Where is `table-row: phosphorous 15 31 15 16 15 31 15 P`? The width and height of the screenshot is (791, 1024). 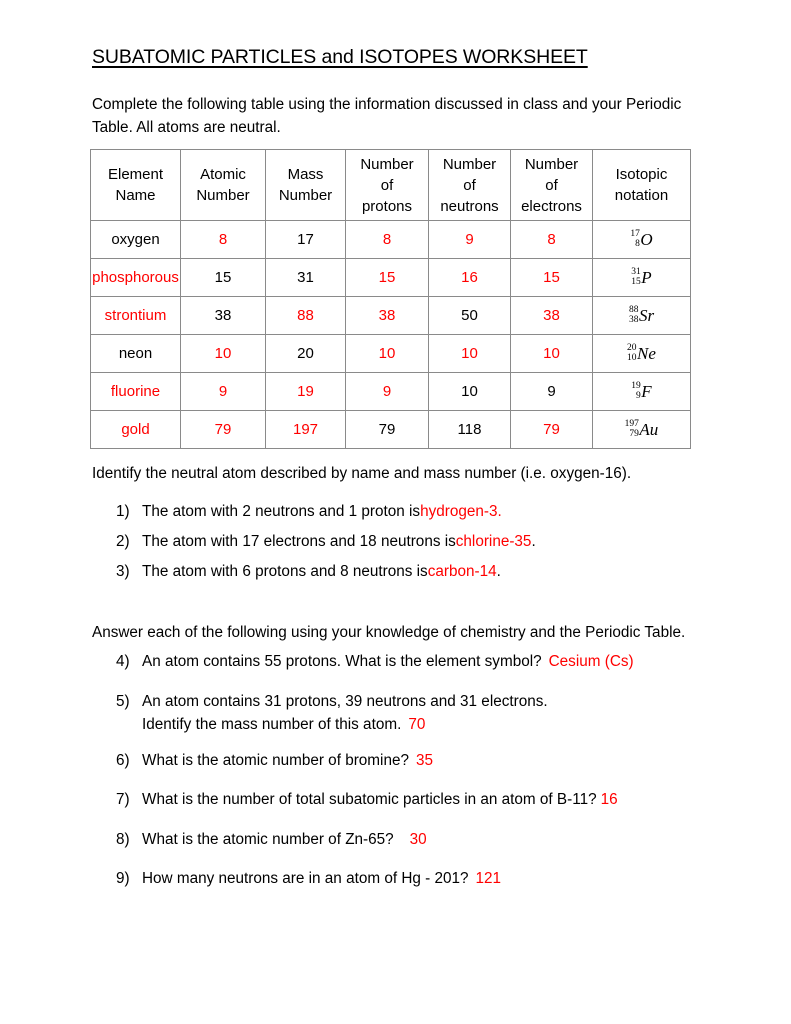 table-row: phosphorous 15 31 15 16 15 31 15 P is located at coordinates (390, 277).